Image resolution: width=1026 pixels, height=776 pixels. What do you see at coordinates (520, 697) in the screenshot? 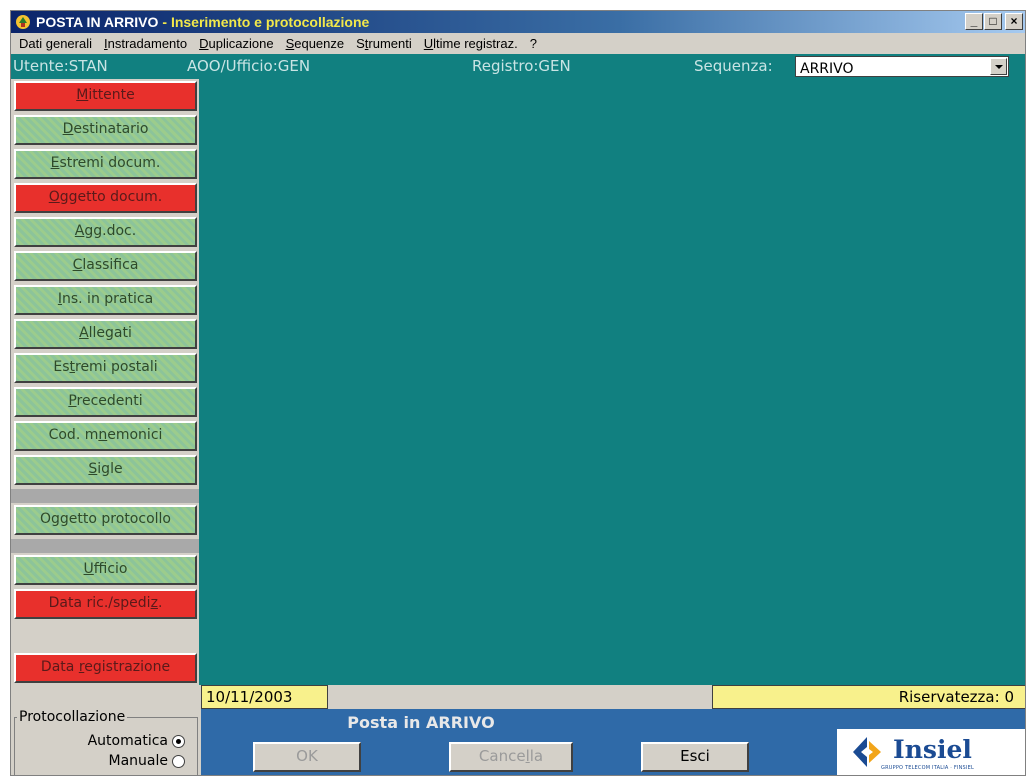
I see `field-row-background` at bounding box center [520, 697].